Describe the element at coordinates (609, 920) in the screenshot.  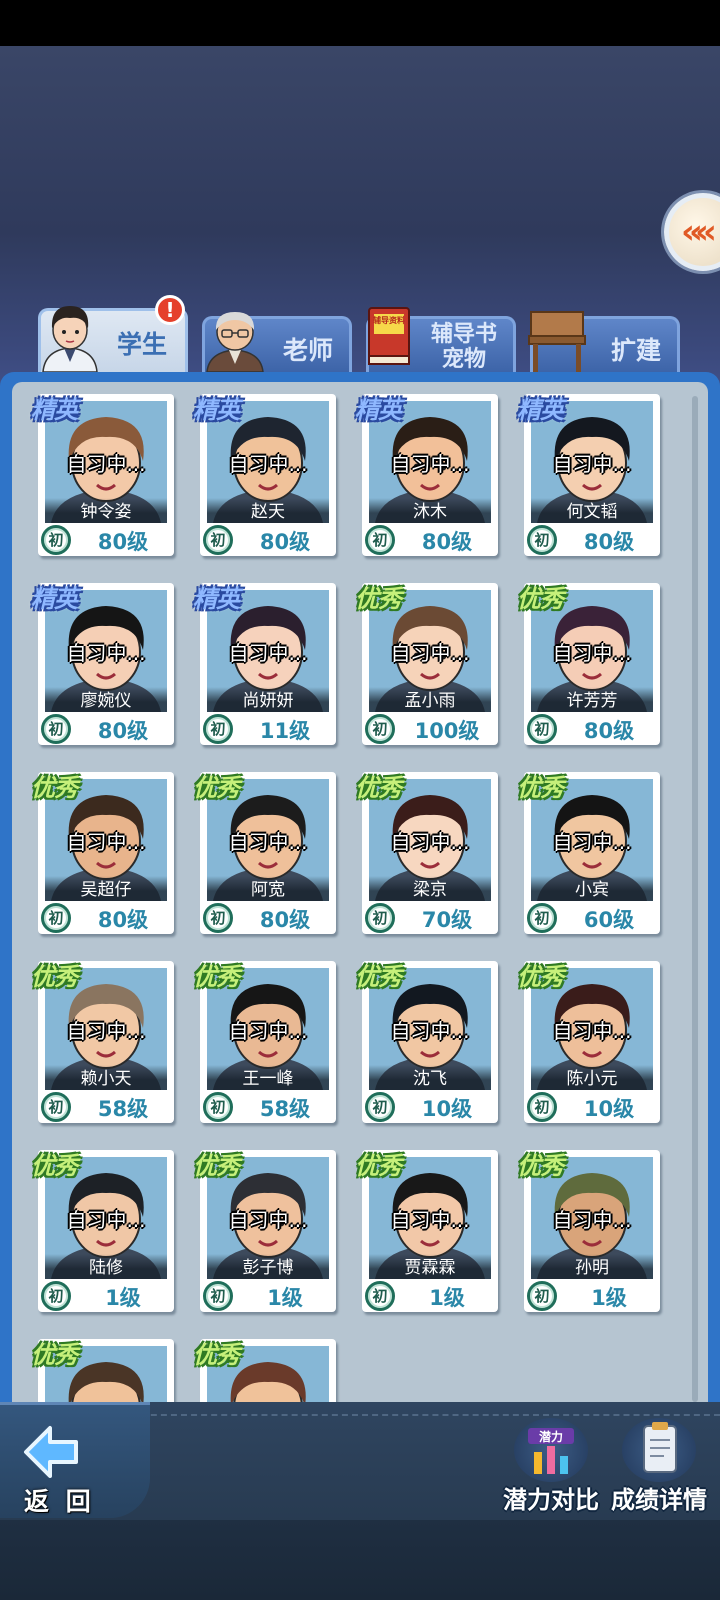
I see `student-level: 60级` at that location.